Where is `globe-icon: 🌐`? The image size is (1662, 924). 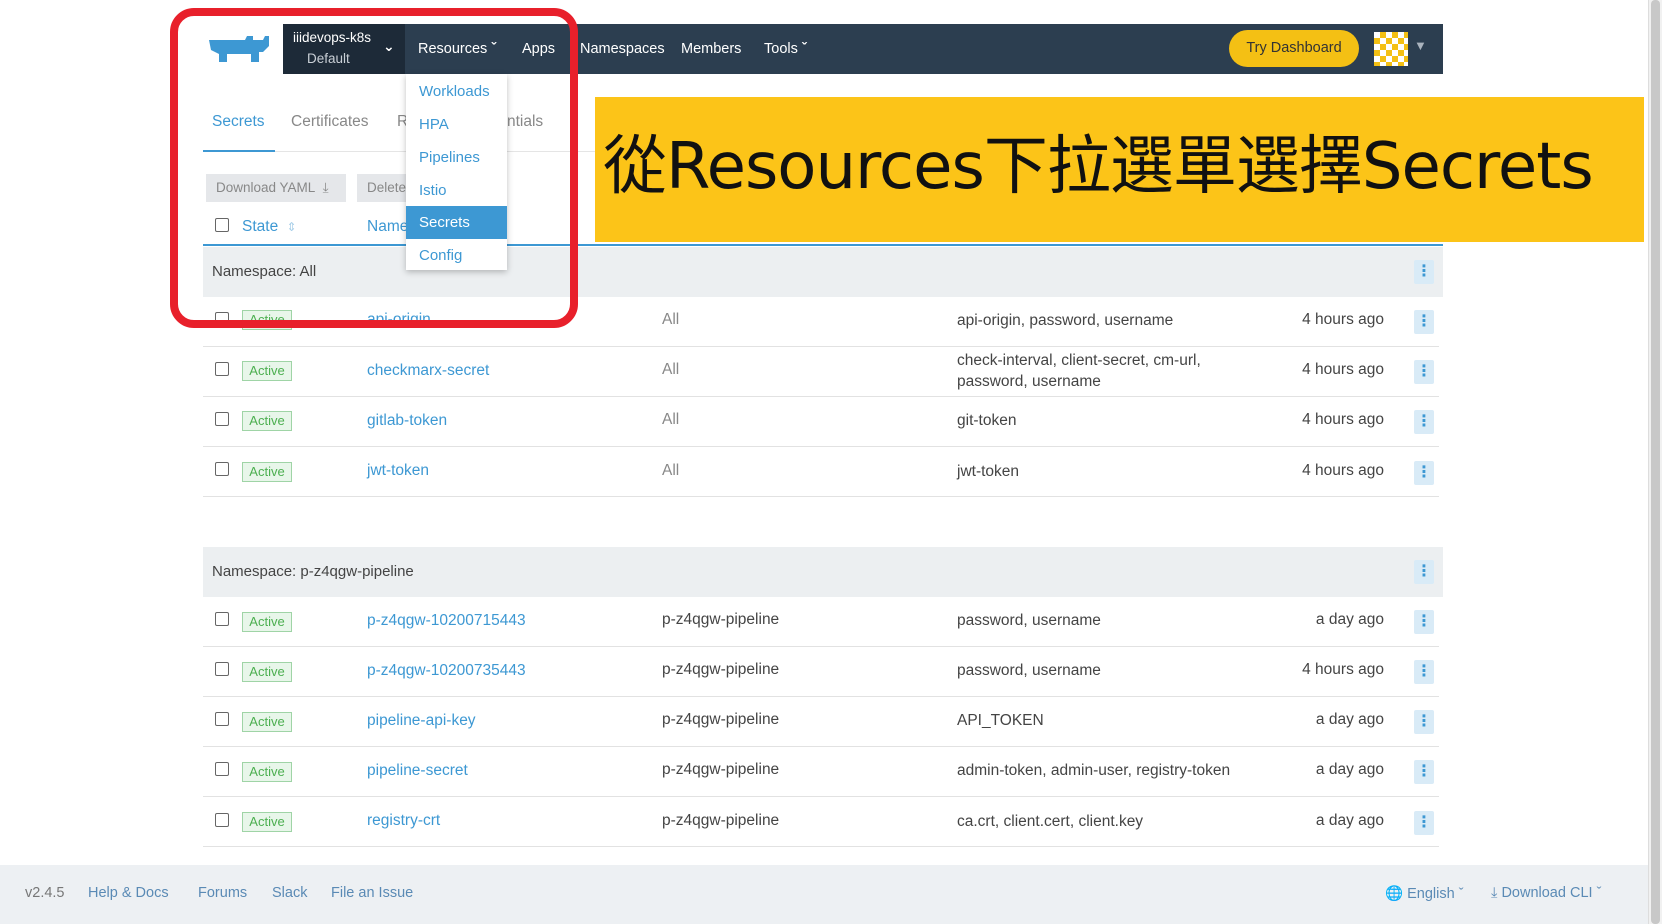 globe-icon: 🌐 is located at coordinates (1394, 894).